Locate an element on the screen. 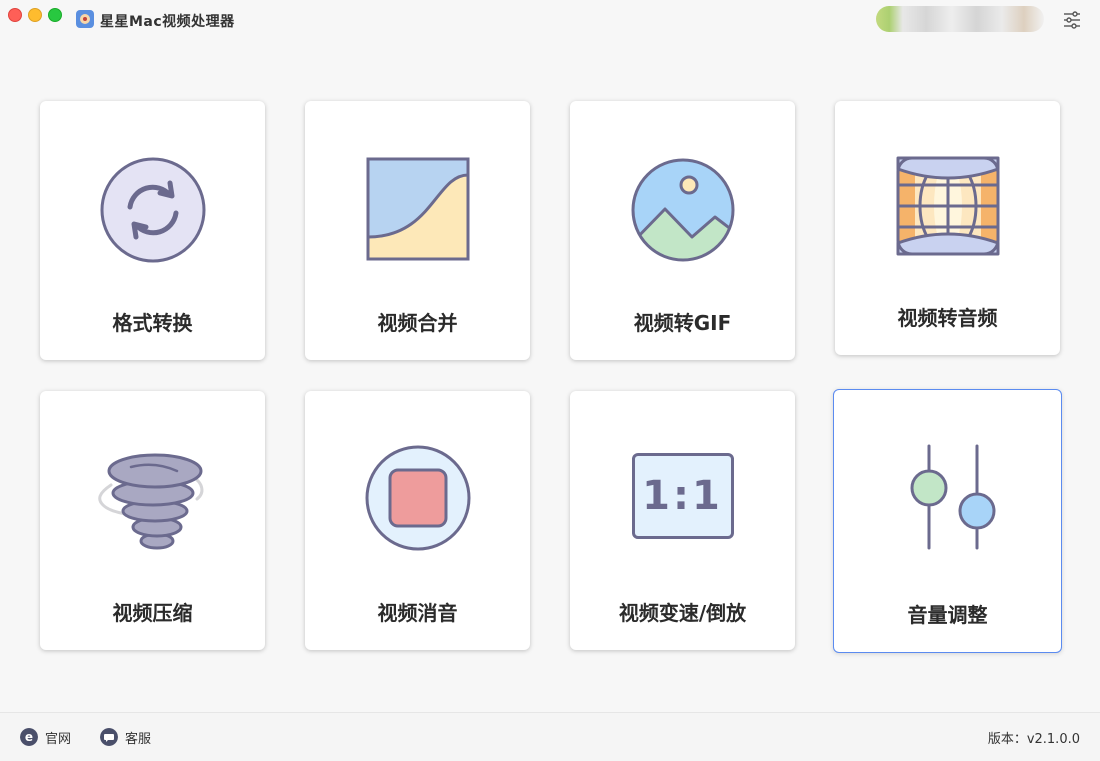  picture-circle-icon is located at coordinates (682, 210).